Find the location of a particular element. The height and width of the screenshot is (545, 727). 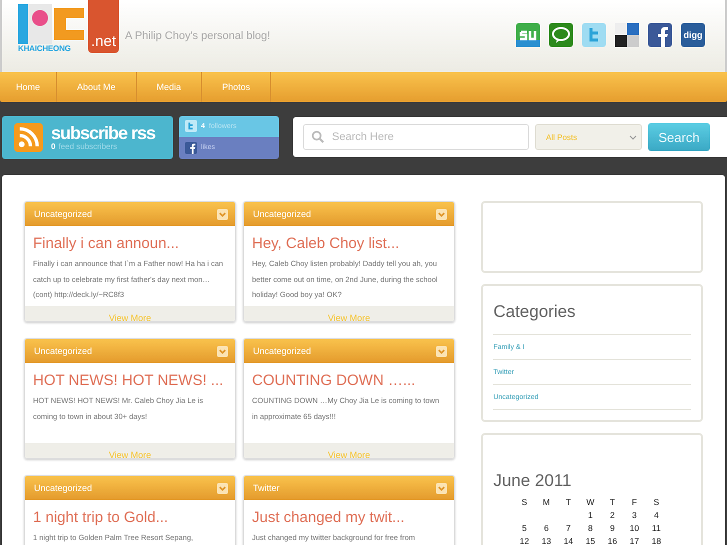

calendar-day: 14 is located at coordinates (568, 540).